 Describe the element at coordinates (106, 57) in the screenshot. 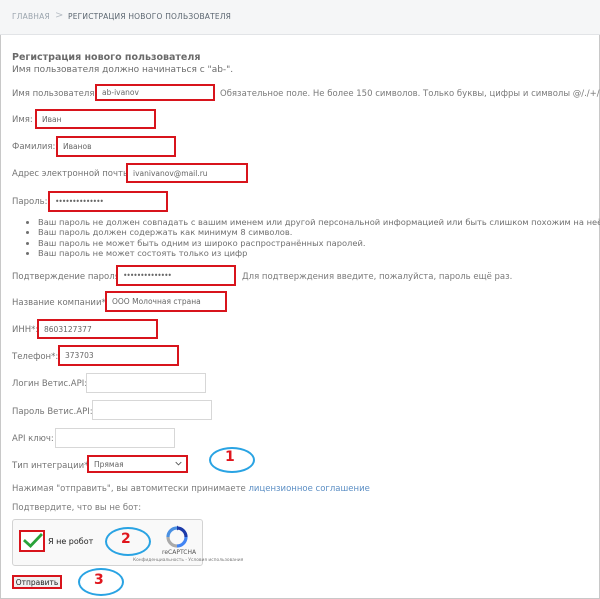

I see `form-title: Регистрация нового пользователя` at that location.